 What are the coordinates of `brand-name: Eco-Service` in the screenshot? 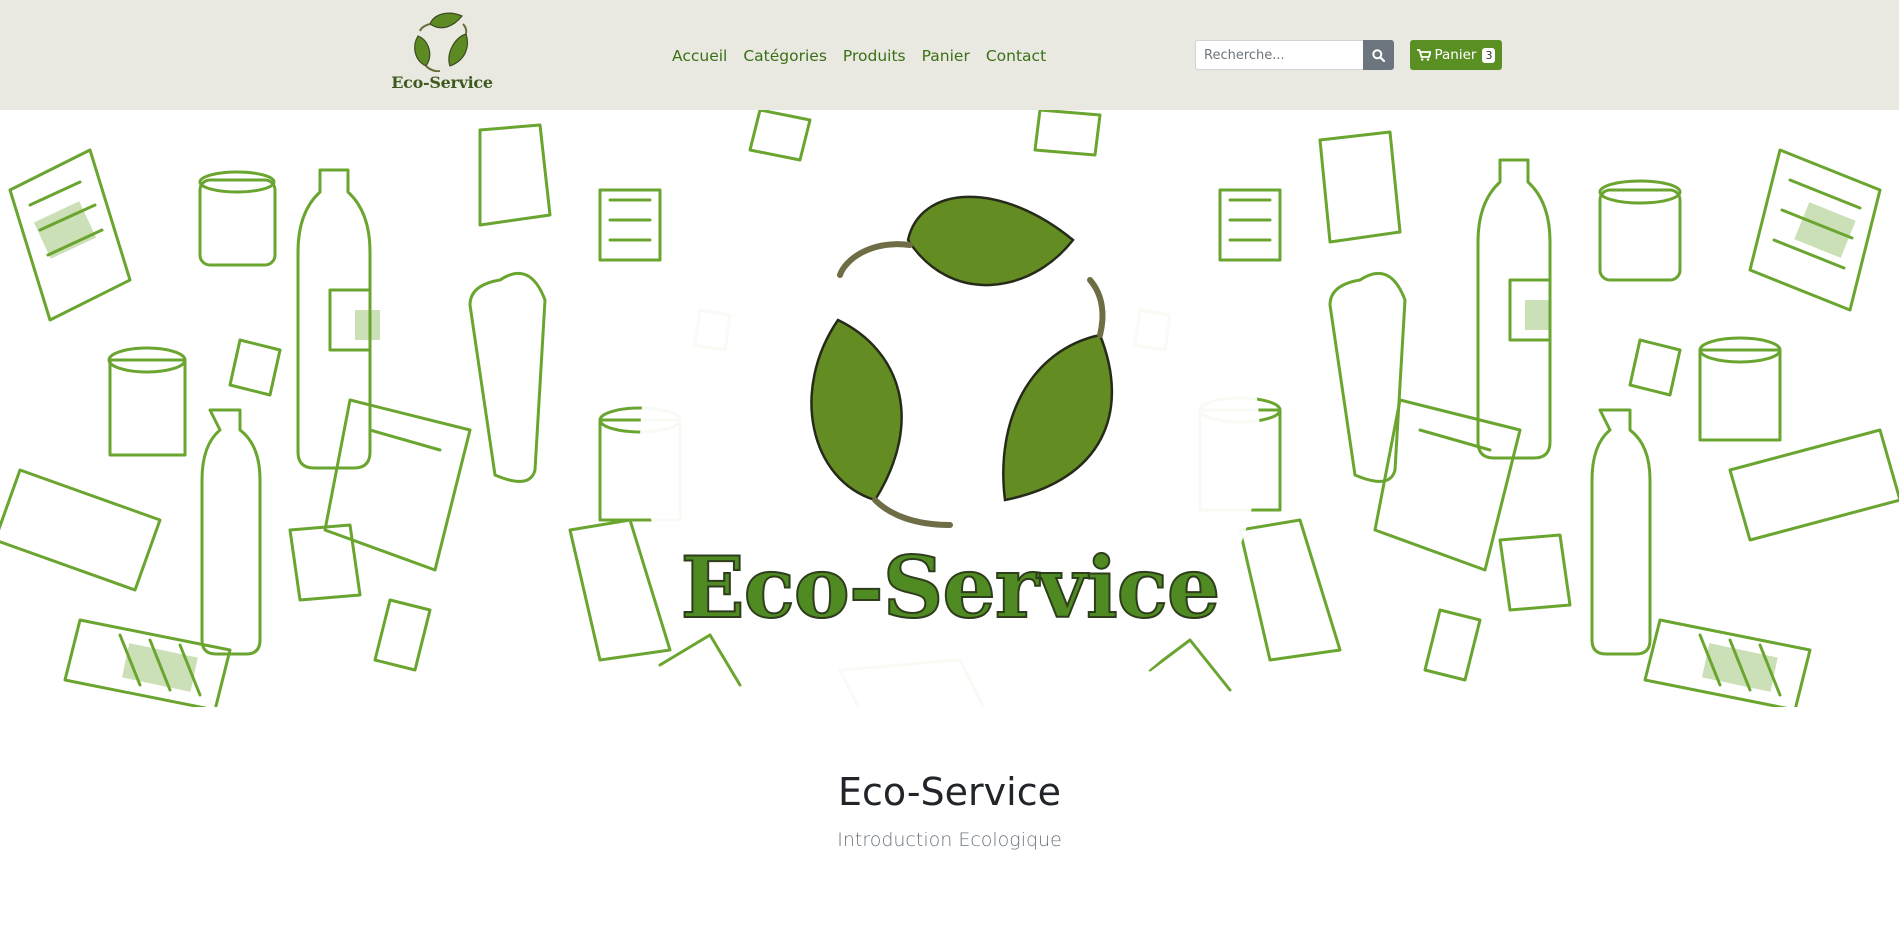 It's located at (442, 82).